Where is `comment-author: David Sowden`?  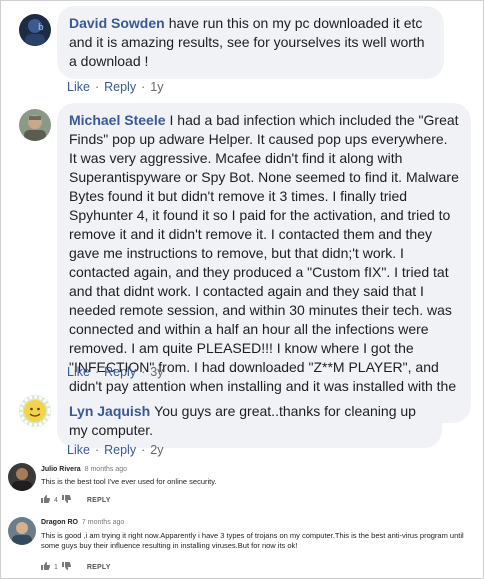 comment-author: David Sowden is located at coordinates (117, 23).